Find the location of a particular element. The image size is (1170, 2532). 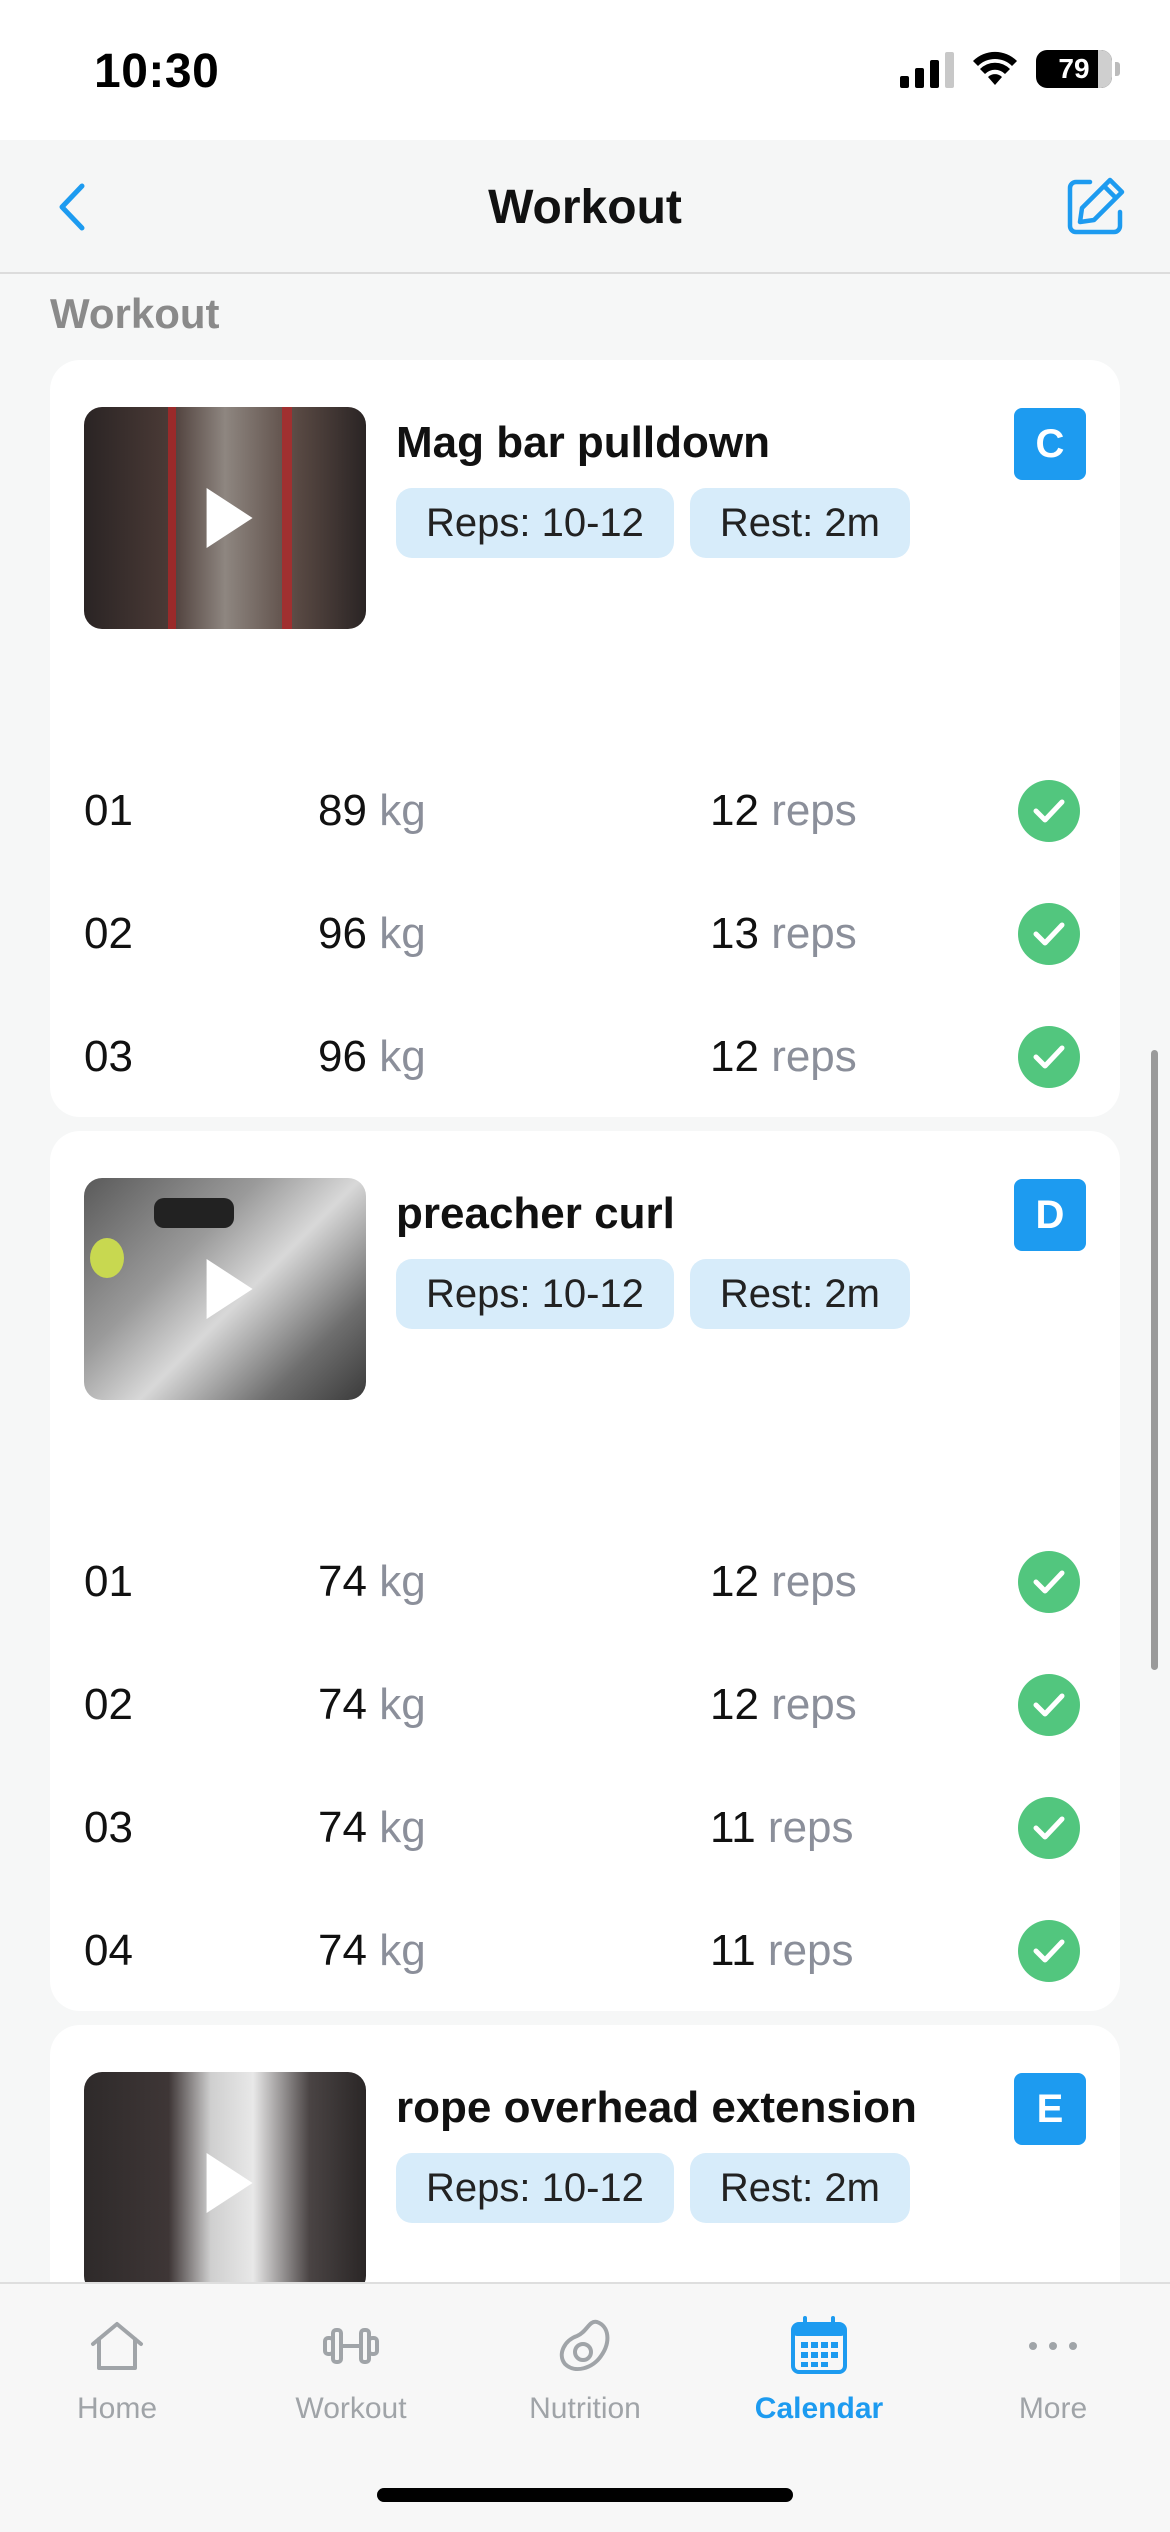

tab-home: Home is located at coordinates (117, 2359).